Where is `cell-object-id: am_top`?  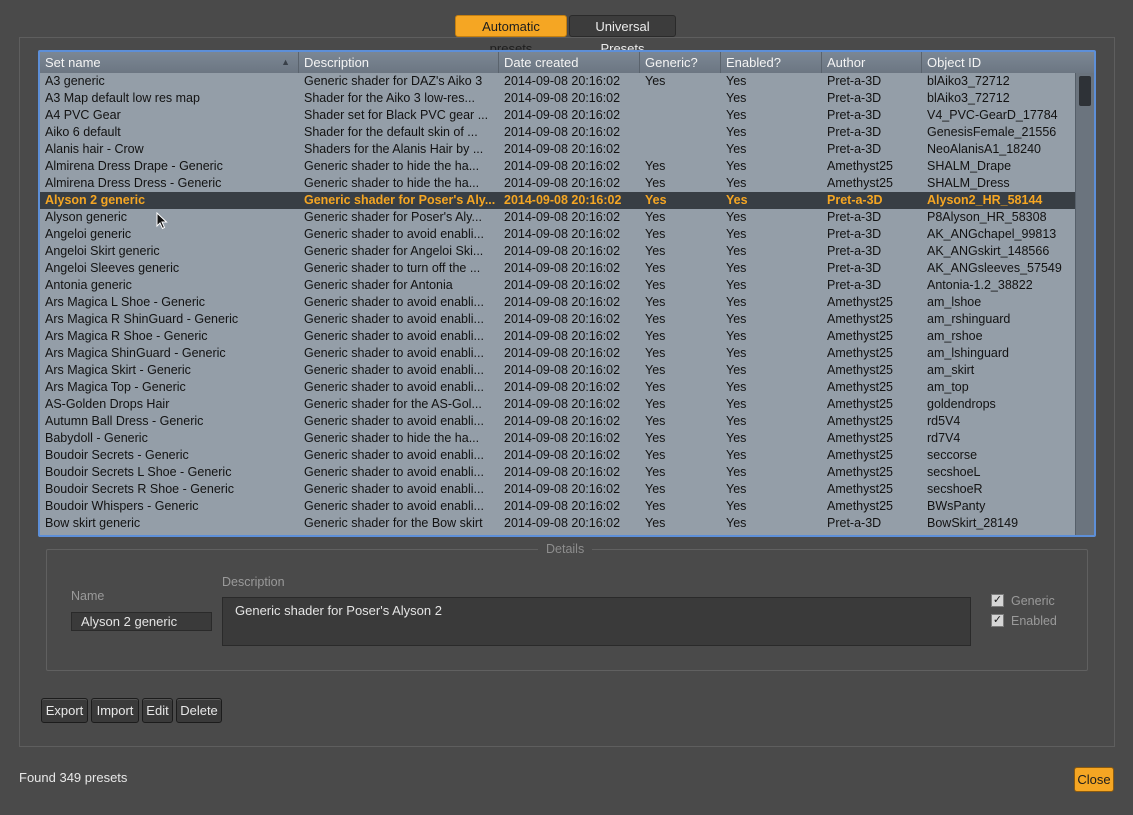
cell-object-id: am_top is located at coordinates (948, 387).